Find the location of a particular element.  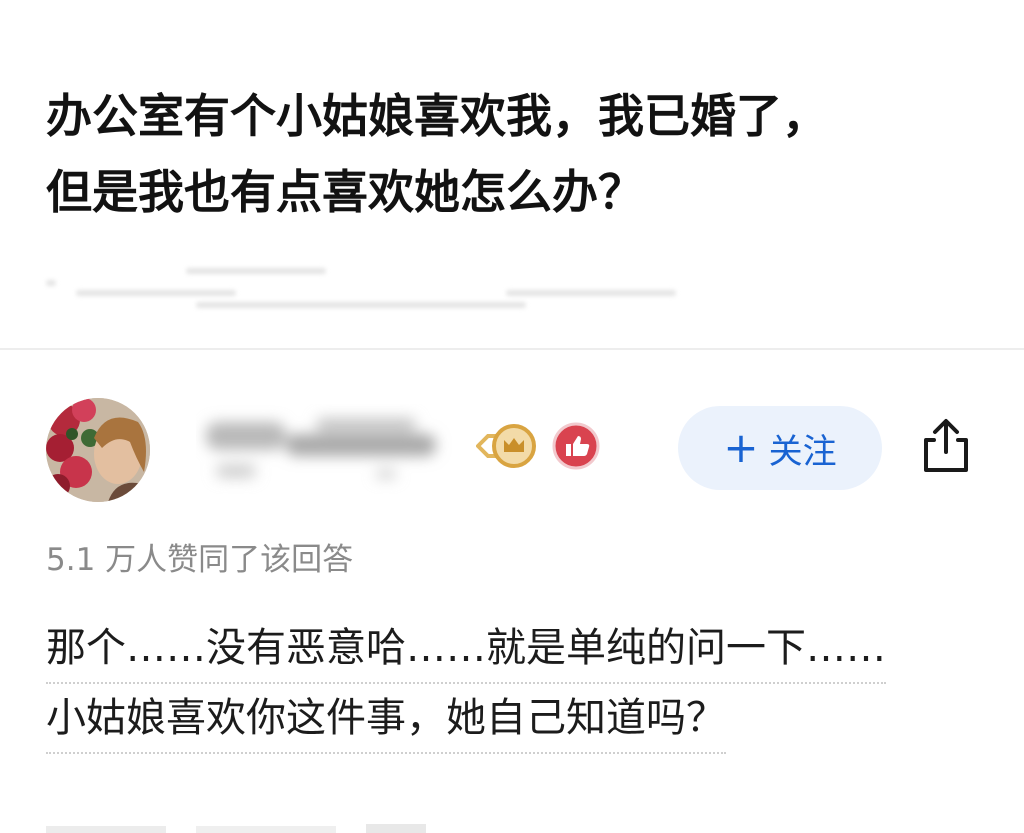

question-meta-blurred is located at coordinates (366, 287).